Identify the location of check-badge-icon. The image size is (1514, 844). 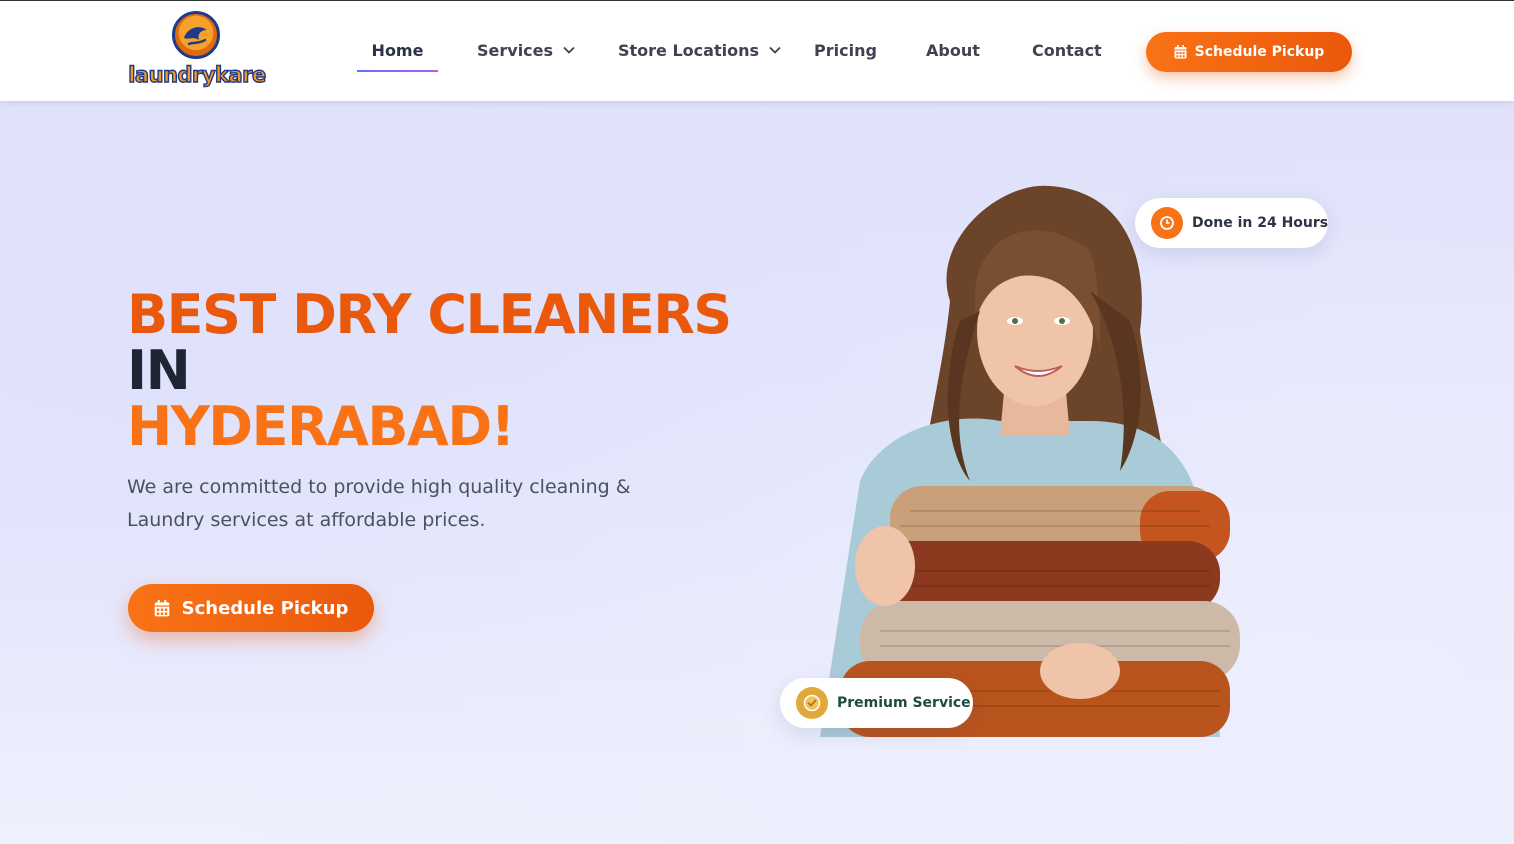
(812, 703).